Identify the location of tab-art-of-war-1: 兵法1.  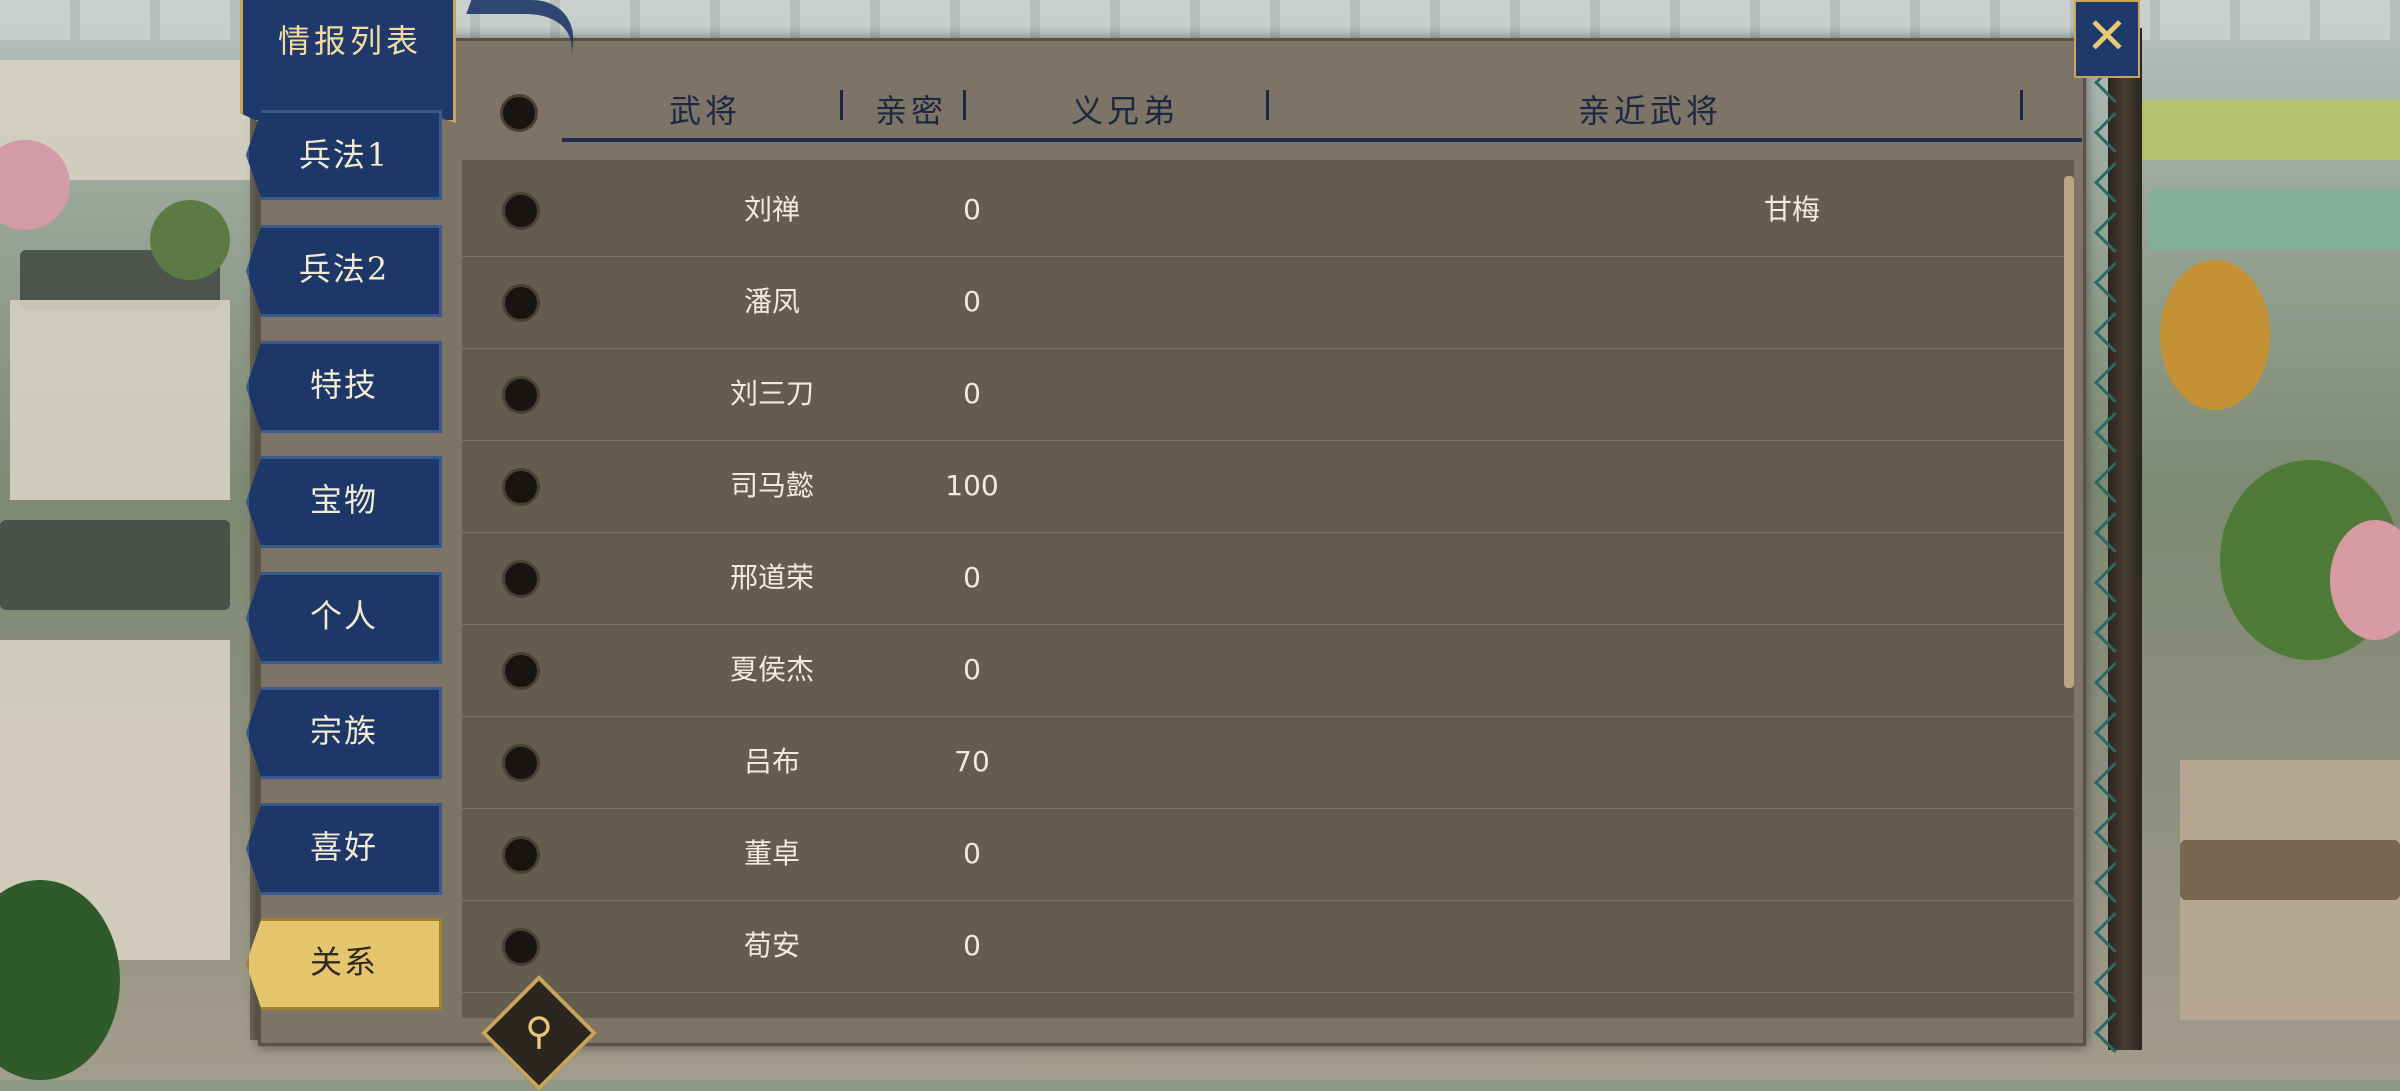
(344, 155).